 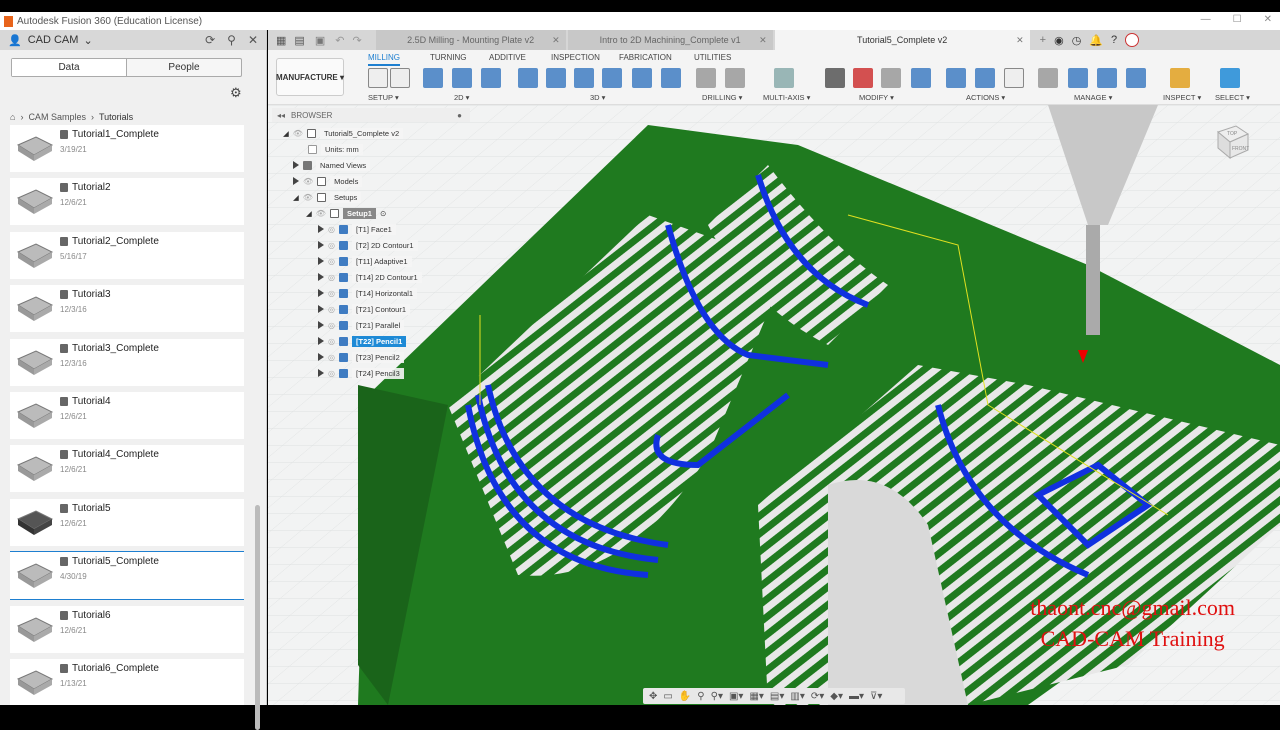 I want to click on file-item: Tutorial6 12/6/21, so click(x=127, y=629).